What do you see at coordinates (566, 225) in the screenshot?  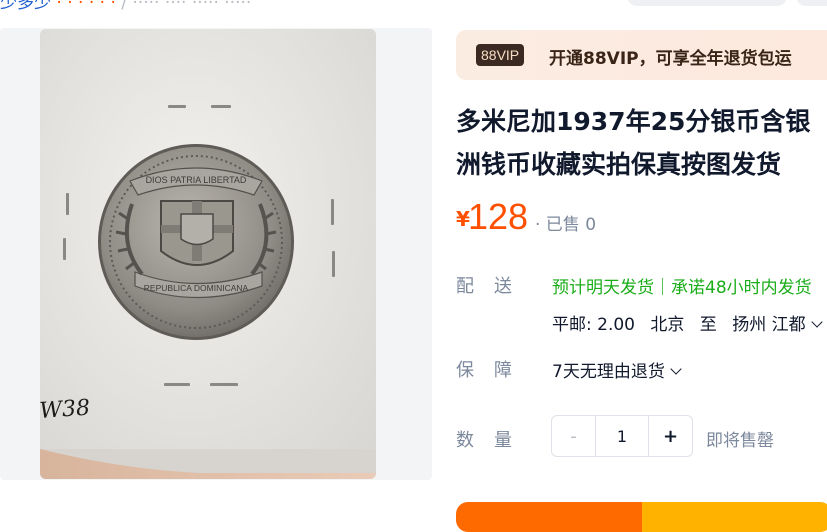 I see `sold-count: · 已售 0` at bounding box center [566, 225].